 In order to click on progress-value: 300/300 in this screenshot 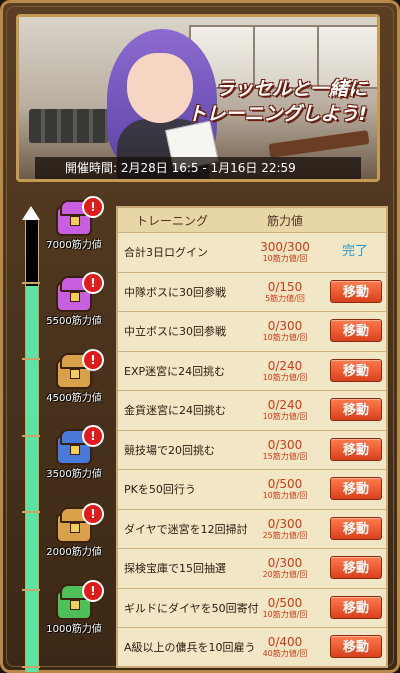, I will do `click(285, 247)`.